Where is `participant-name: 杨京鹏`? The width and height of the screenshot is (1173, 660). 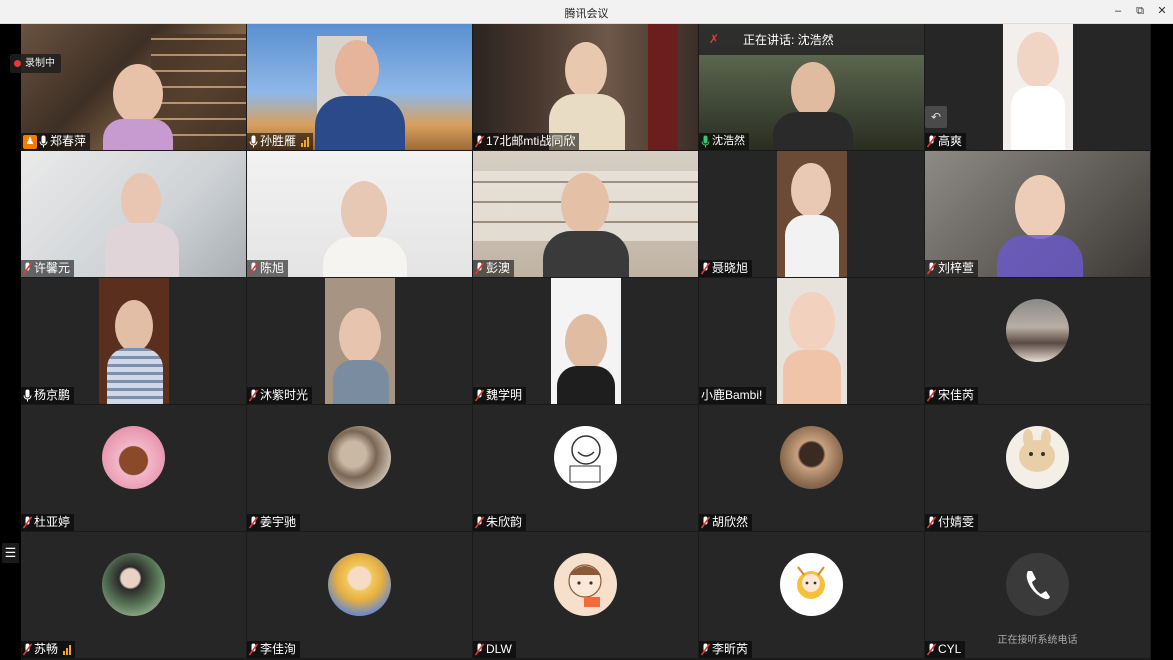 participant-name: 杨京鹏 is located at coordinates (52, 395).